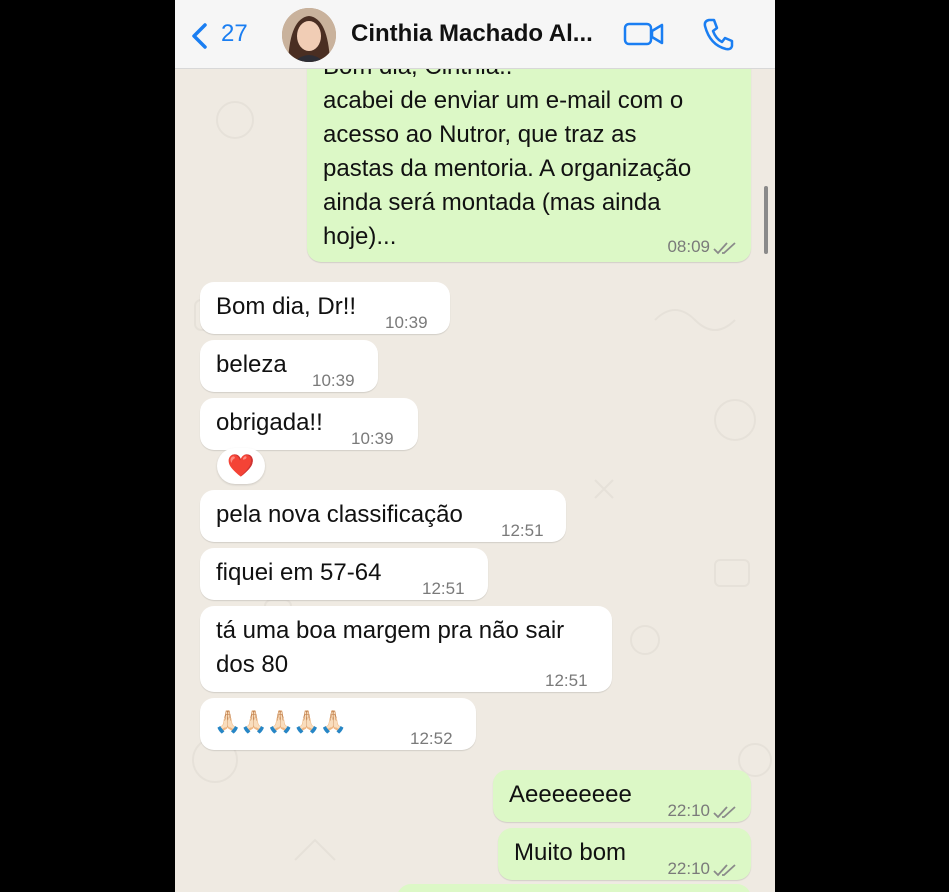 Image resolution: width=949 pixels, height=892 pixels. I want to click on avatar, so click(309, 35).